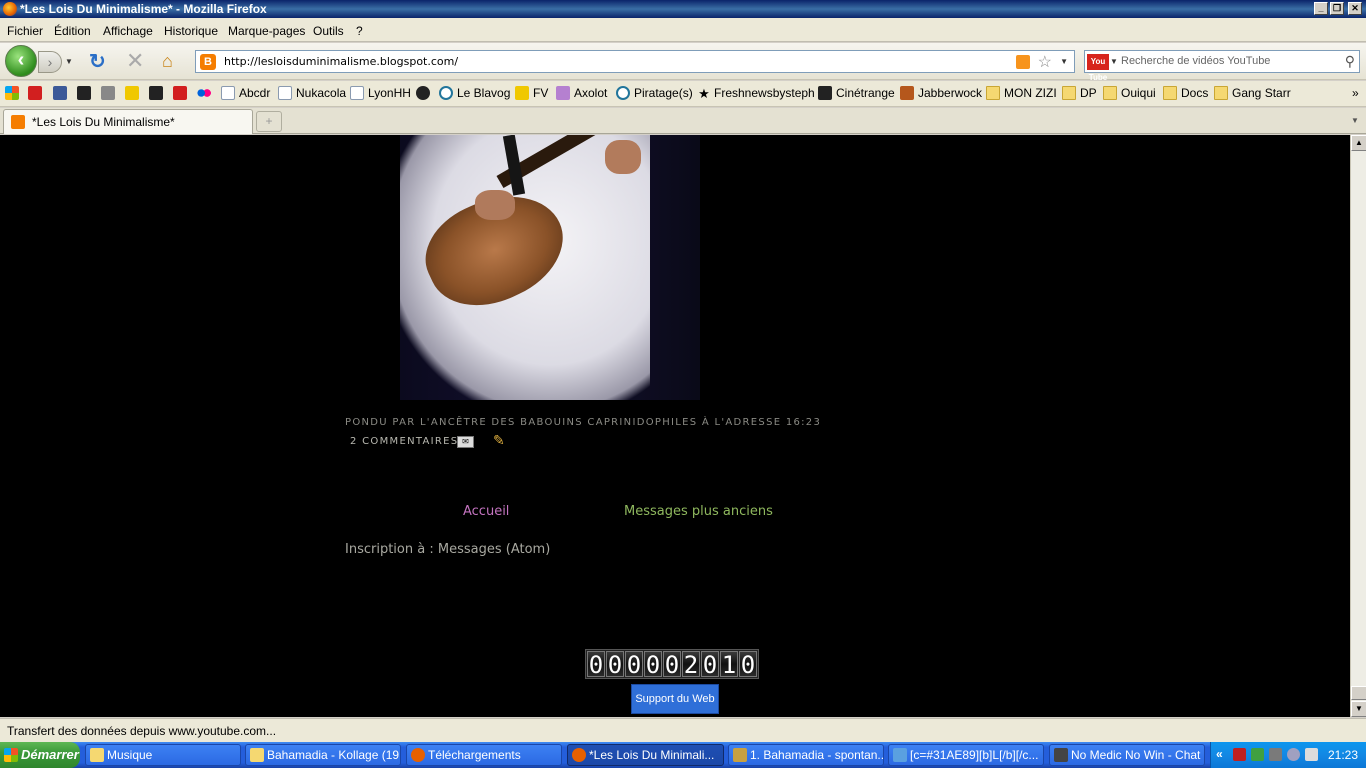 The height and width of the screenshot is (768, 1366). What do you see at coordinates (72, 31) in the screenshot?
I see `menu-edition: Édition` at bounding box center [72, 31].